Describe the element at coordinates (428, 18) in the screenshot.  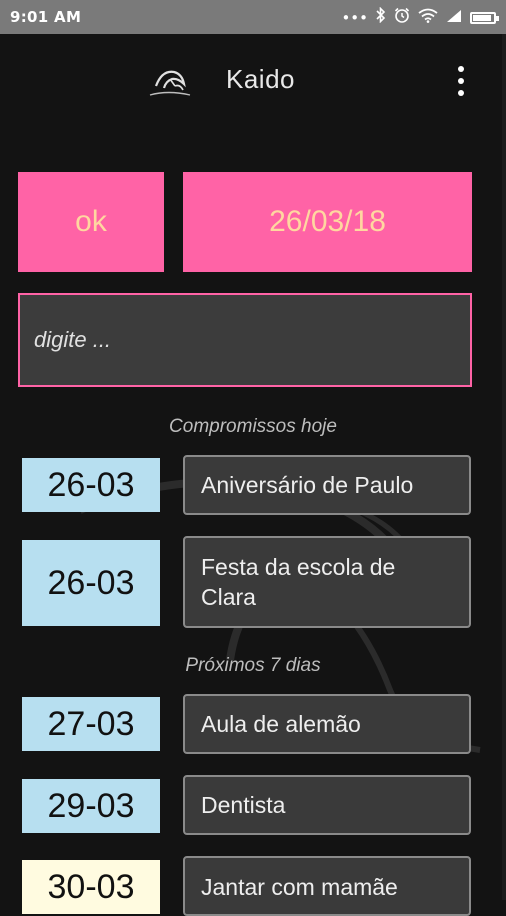
I see `wifi-icon` at that location.